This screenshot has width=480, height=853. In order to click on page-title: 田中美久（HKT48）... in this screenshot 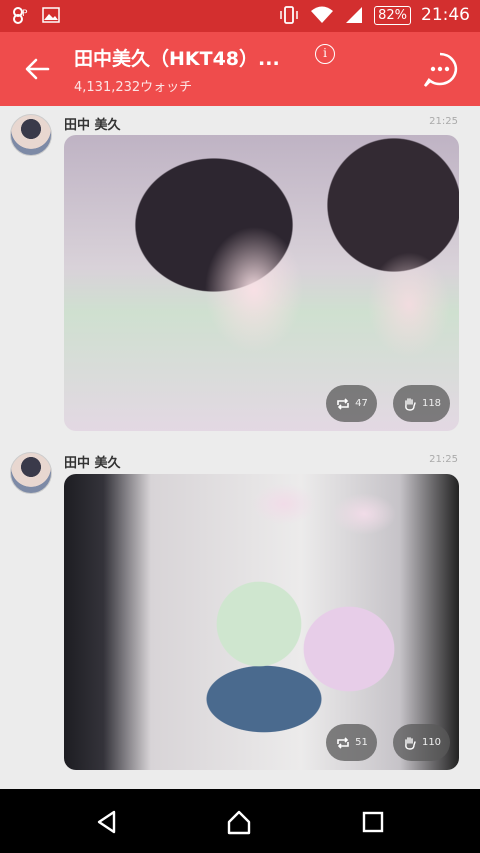, I will do `click(177, 59)`.